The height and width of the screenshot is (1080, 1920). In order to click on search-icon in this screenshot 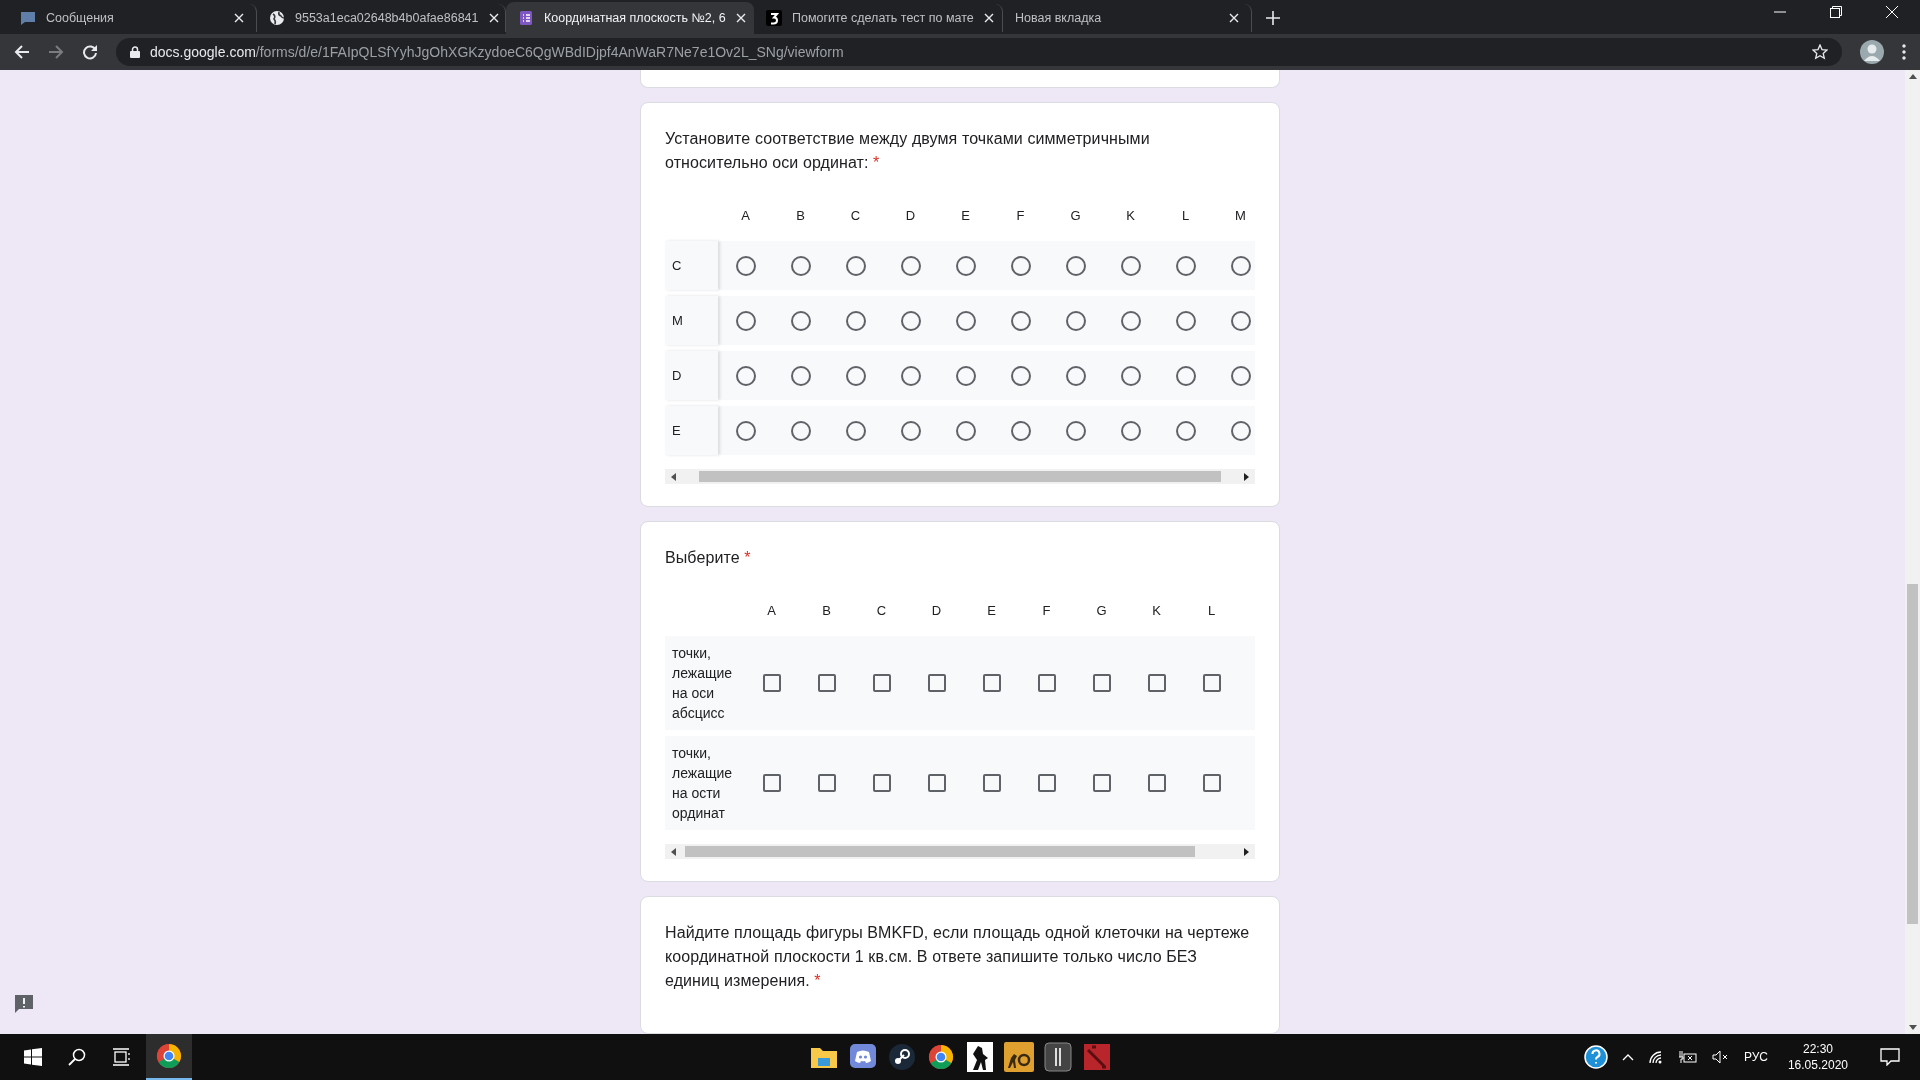, I will do `click(77, 1057)`.